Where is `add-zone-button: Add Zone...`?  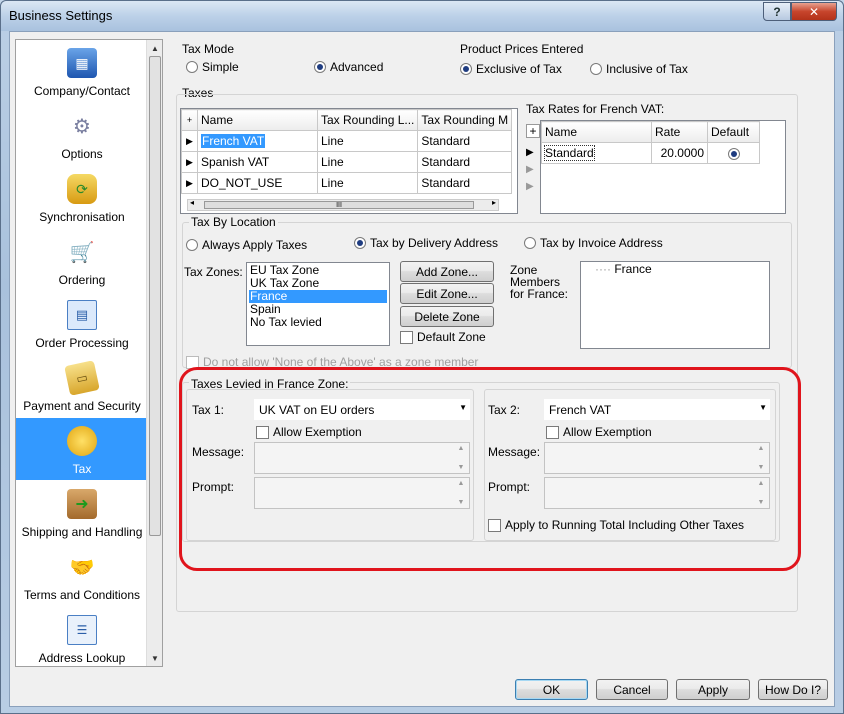
add-zone-button: Add Zone... is located at coordinates (447, 271).